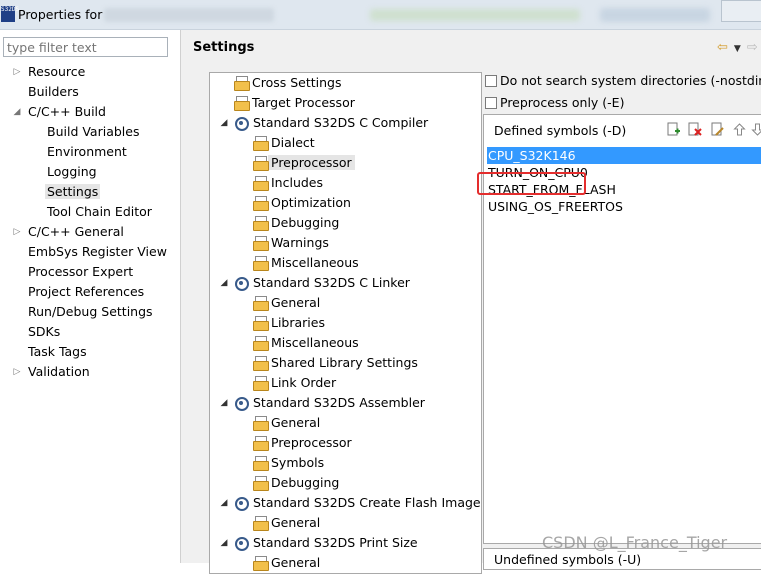 The height and width of the screenshot is (574, 761). What do you see at coordinates (97, 252) in the screenshot?
I see `nav-item-embsys-register-view: EmbSys Register View` at bounding box center [97, 252].